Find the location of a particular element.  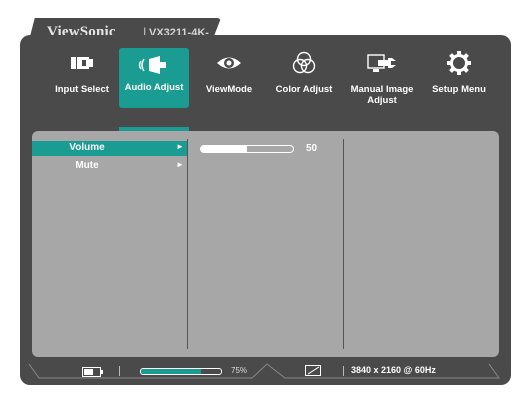

nav-label: ViewMode is located at coordinates (229, 89).